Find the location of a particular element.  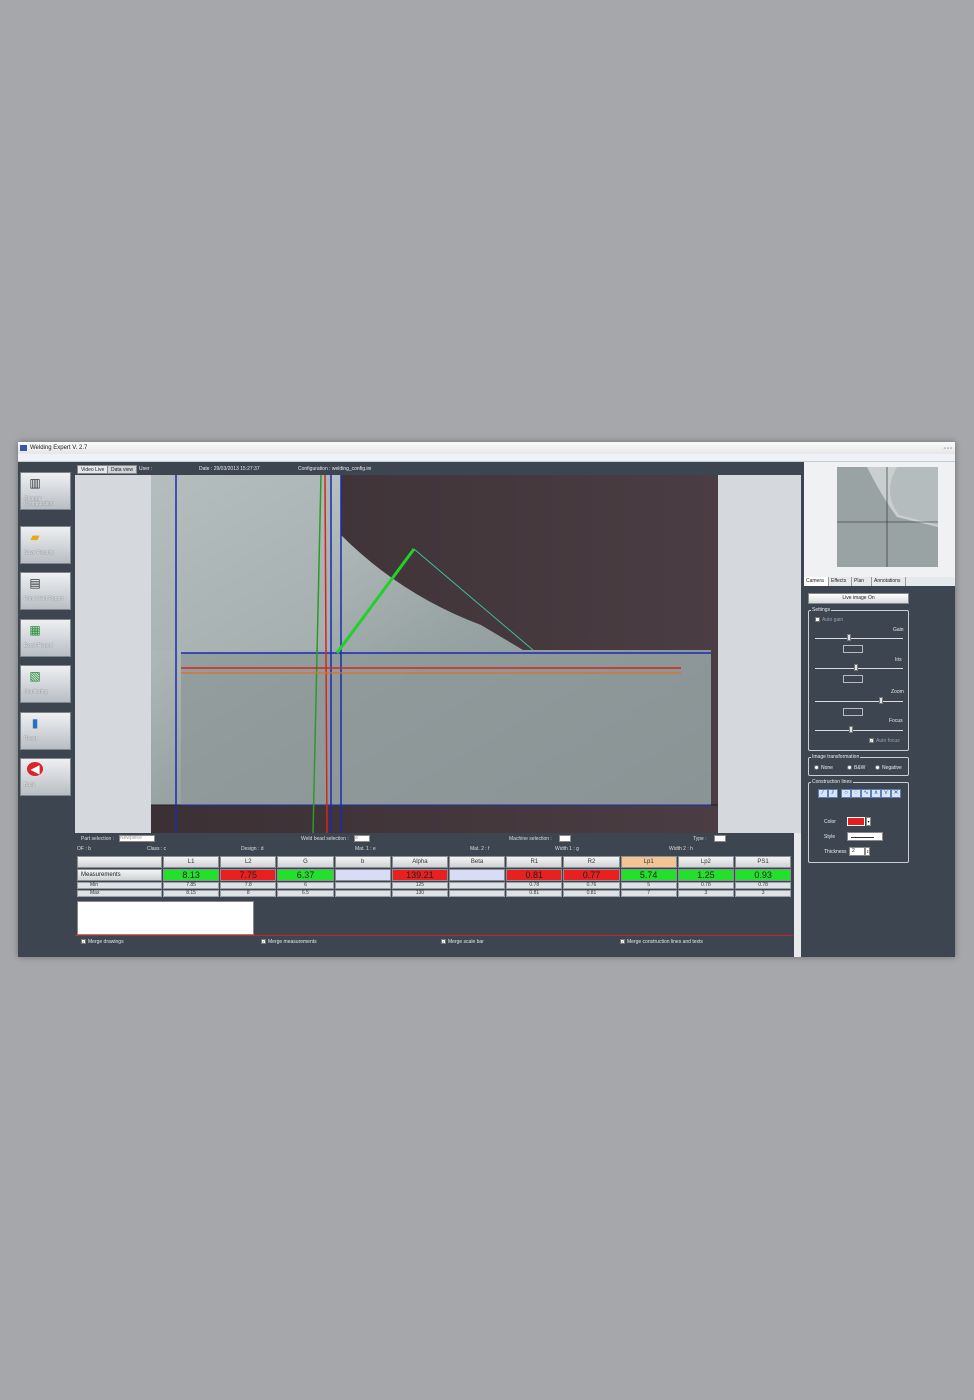

arc-tool-icon: ◌ is located at coordinates (856, 793).